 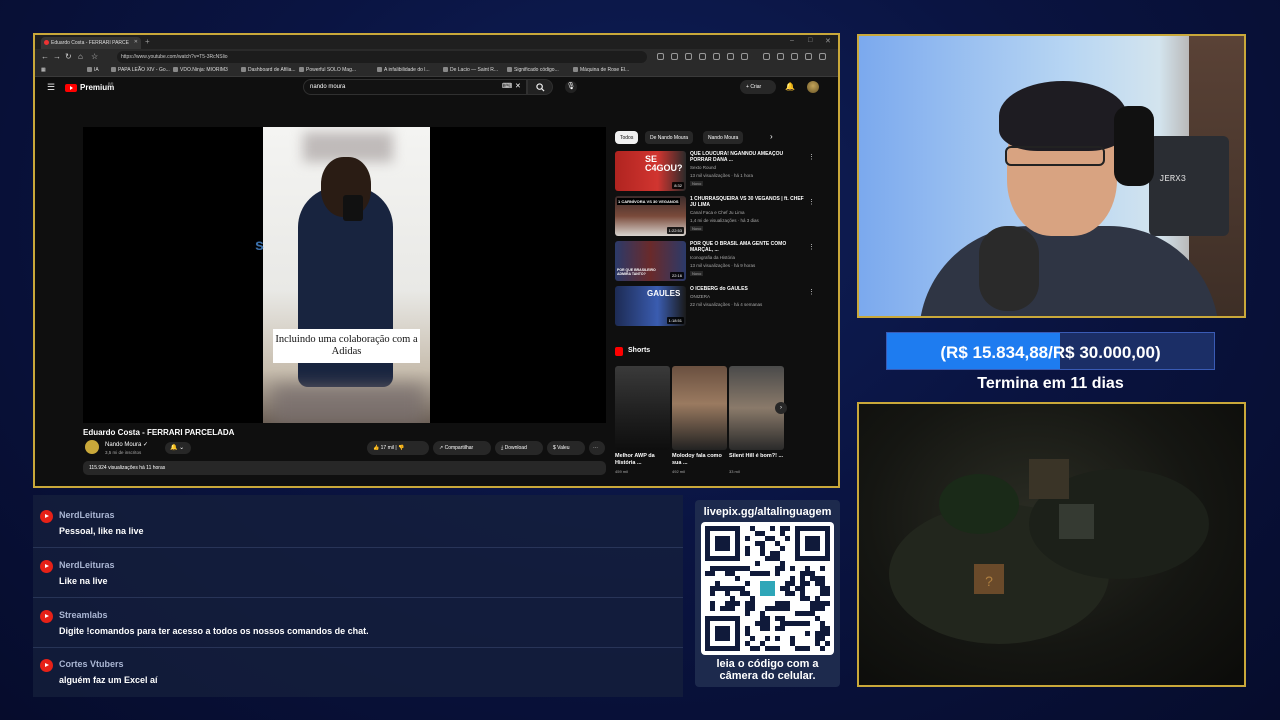 I want to click on reload-icon: ↻, so click(x=68, y=56).